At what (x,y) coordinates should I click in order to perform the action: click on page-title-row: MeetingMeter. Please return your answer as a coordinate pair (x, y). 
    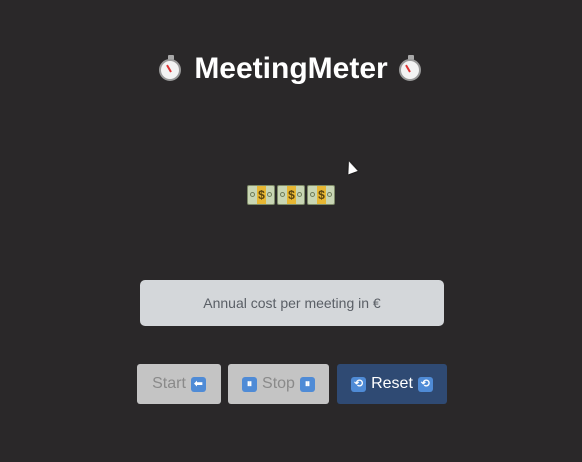
    Looking at the image, I should click on (291, 69).